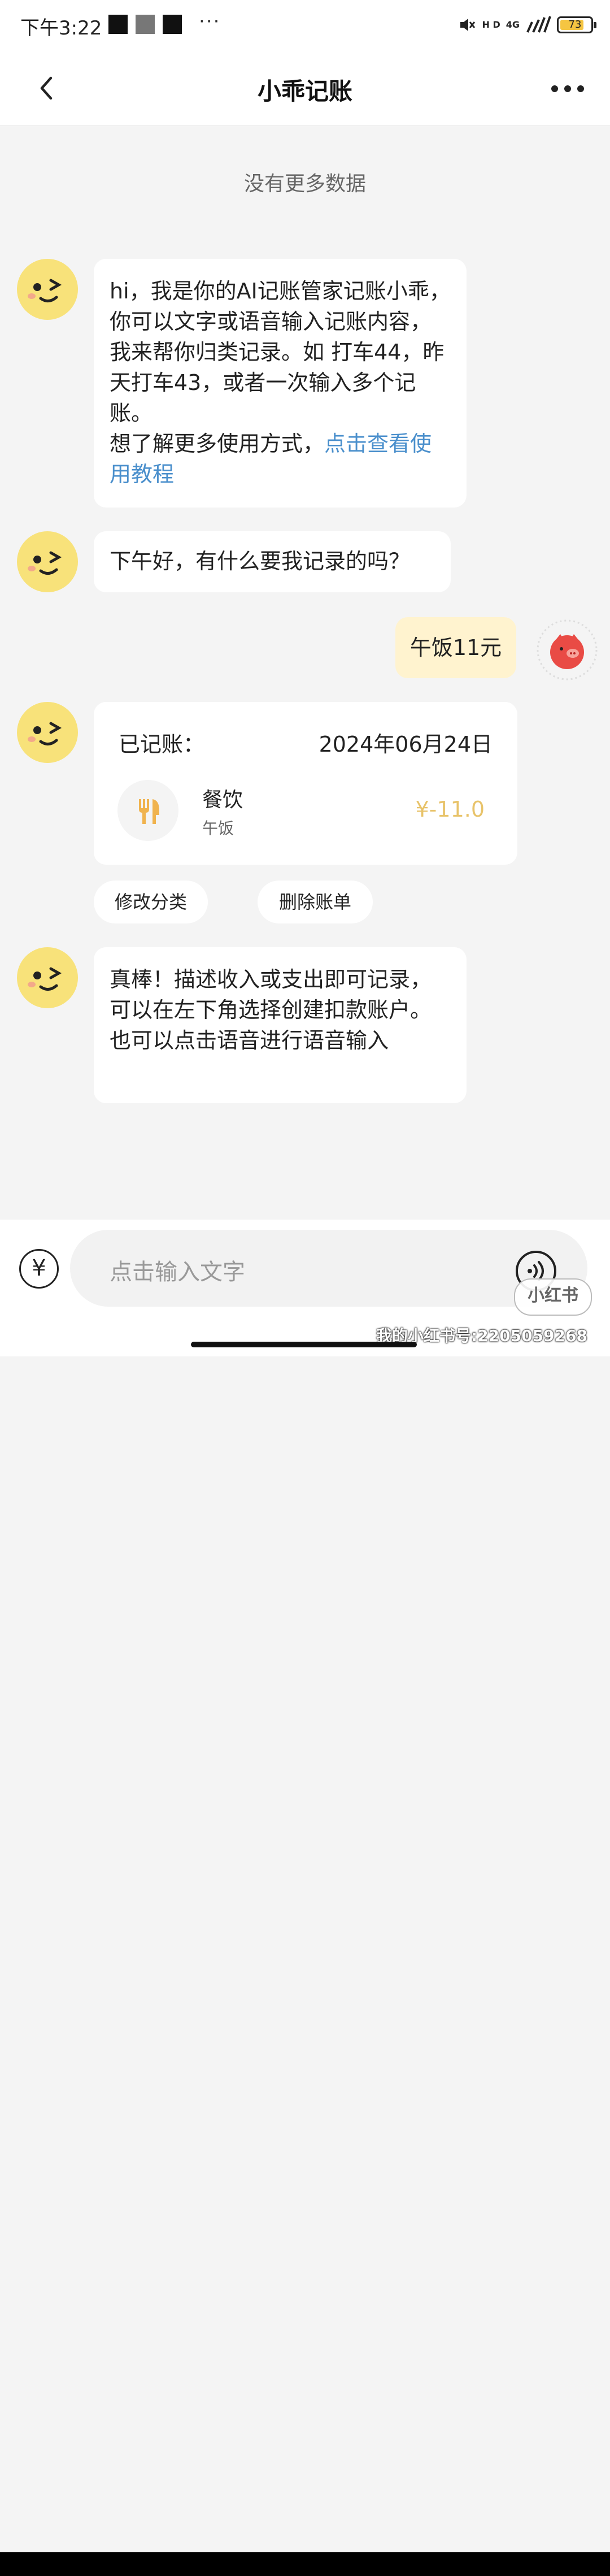 This screenshot has width=610, height=2576. I want to click on input-placeholder: 点击输入文字, so click(177, 1272).